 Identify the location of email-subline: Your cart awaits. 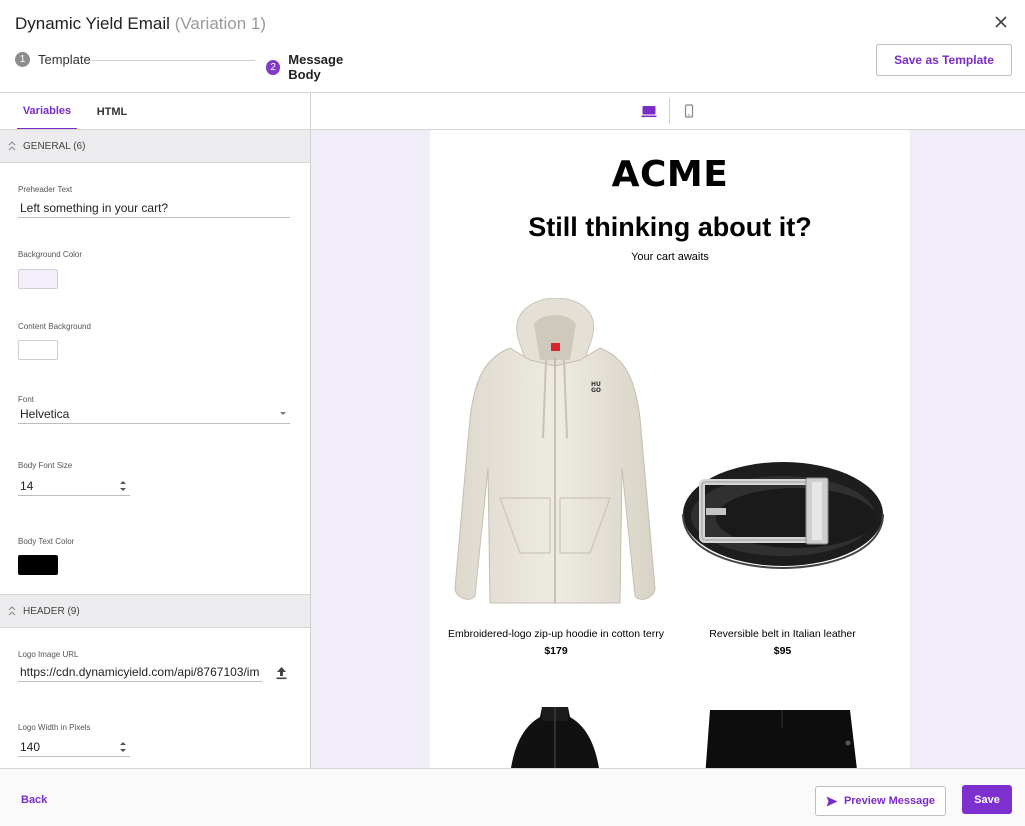
(670, 257).